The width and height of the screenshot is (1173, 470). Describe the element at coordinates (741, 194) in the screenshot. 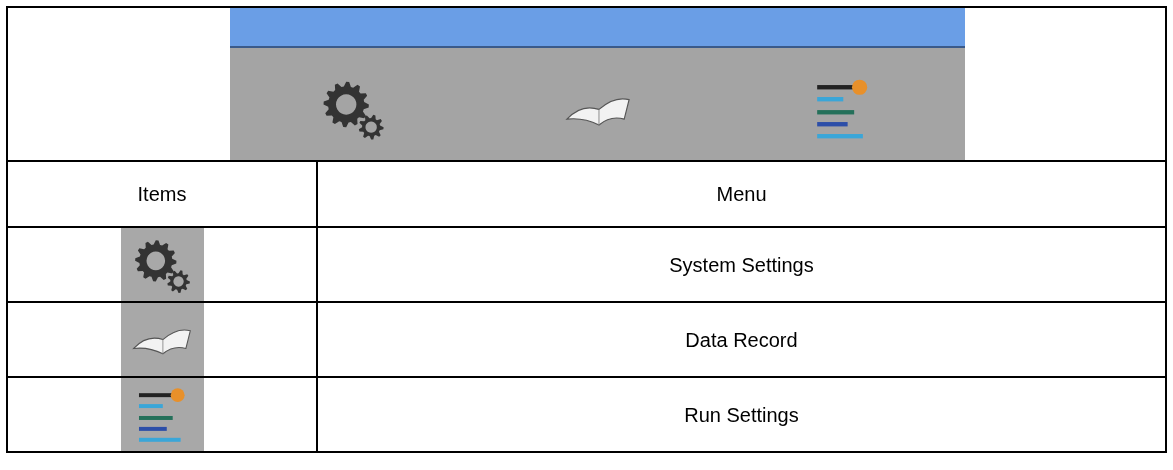

I see `column-header: Menu` at that location.